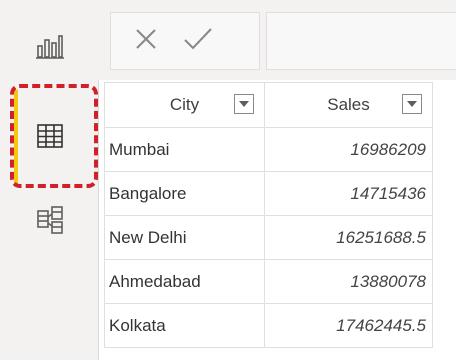  I want to click on model-diagram-icon, so click(50, 220).